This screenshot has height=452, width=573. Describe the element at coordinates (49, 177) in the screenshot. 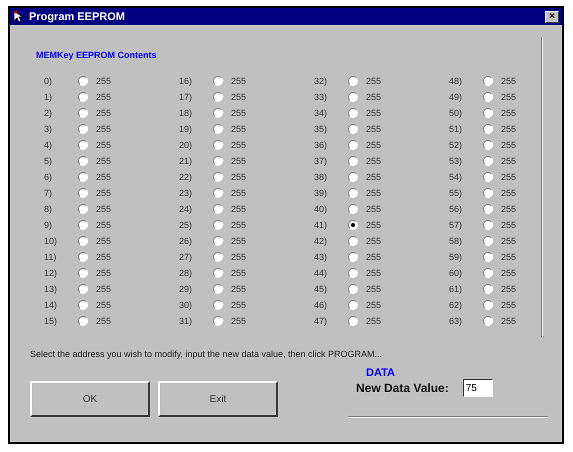

I see `address-label: 6)` at that location.